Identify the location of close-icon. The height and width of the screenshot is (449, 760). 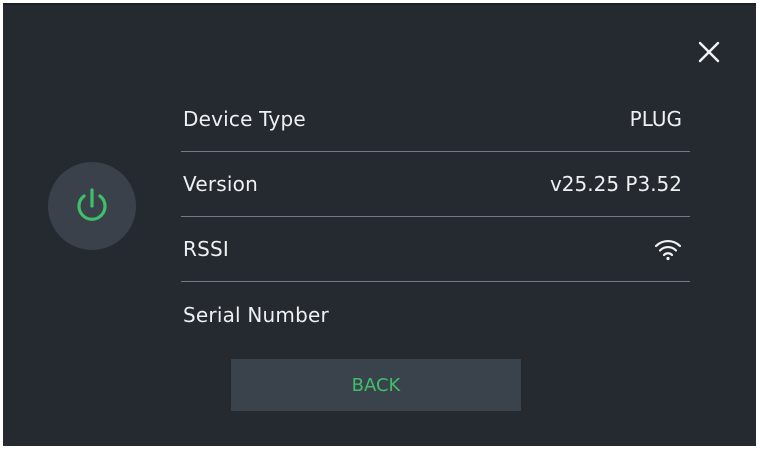
(709, 52).